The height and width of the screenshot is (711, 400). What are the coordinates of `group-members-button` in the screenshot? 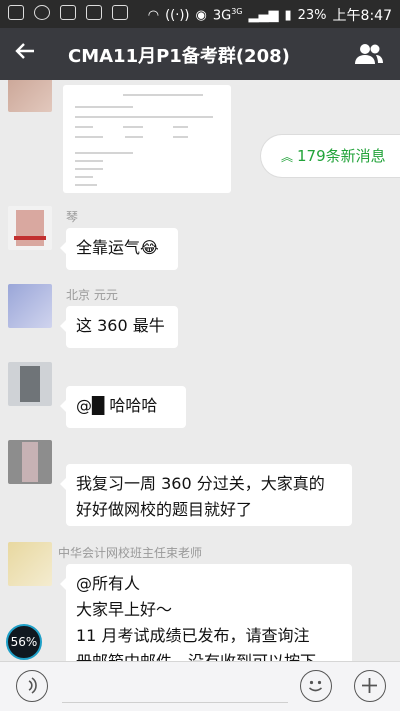 It's located at (369, 56).